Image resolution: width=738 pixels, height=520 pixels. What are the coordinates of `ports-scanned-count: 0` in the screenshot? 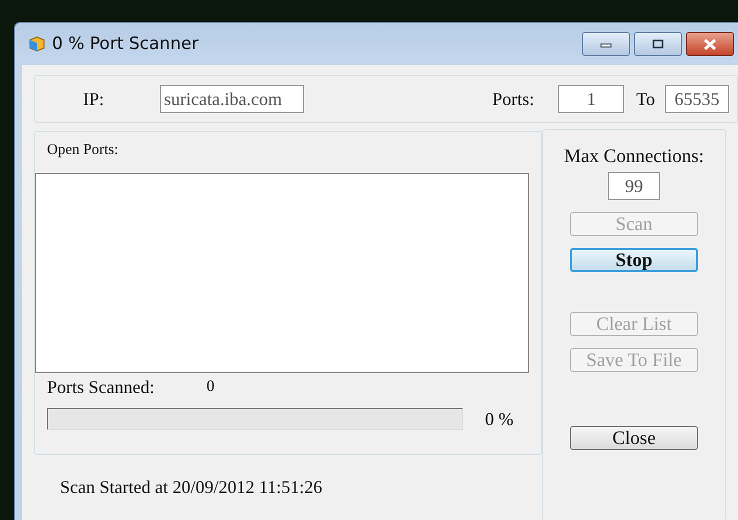 It's located at (210, 387).